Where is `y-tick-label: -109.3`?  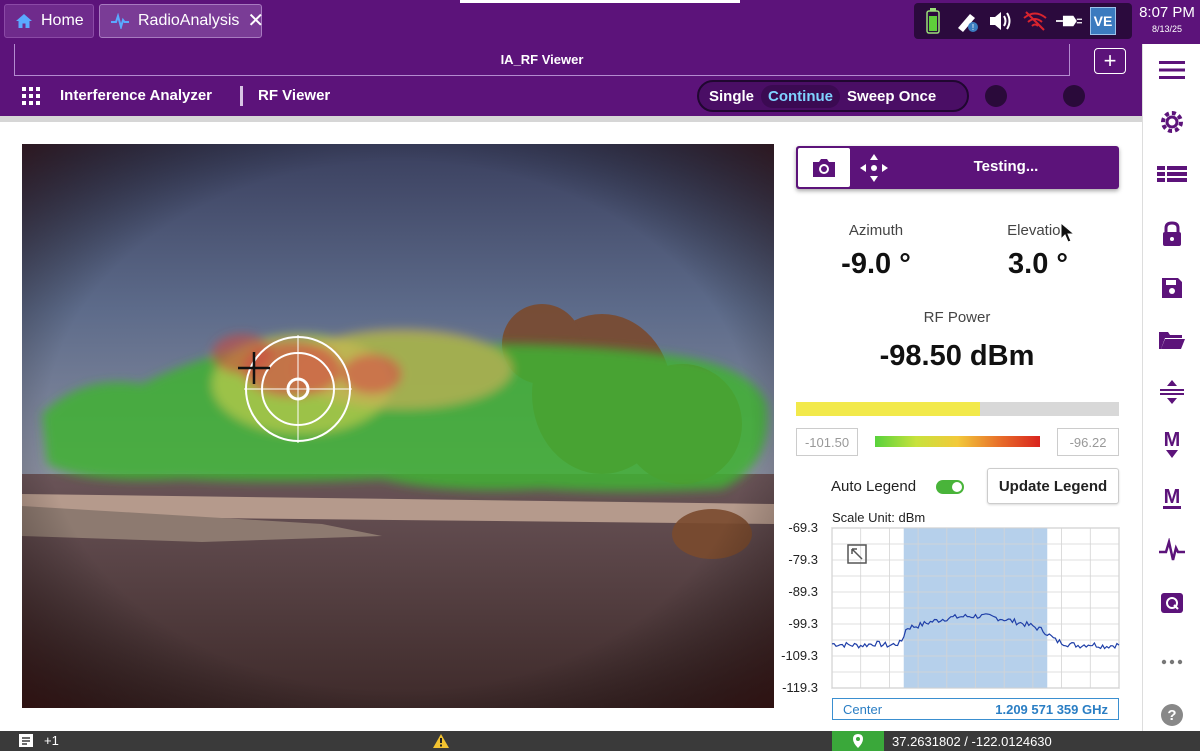 y-tick-label: -109.3 is located at coordinates (799, 655).